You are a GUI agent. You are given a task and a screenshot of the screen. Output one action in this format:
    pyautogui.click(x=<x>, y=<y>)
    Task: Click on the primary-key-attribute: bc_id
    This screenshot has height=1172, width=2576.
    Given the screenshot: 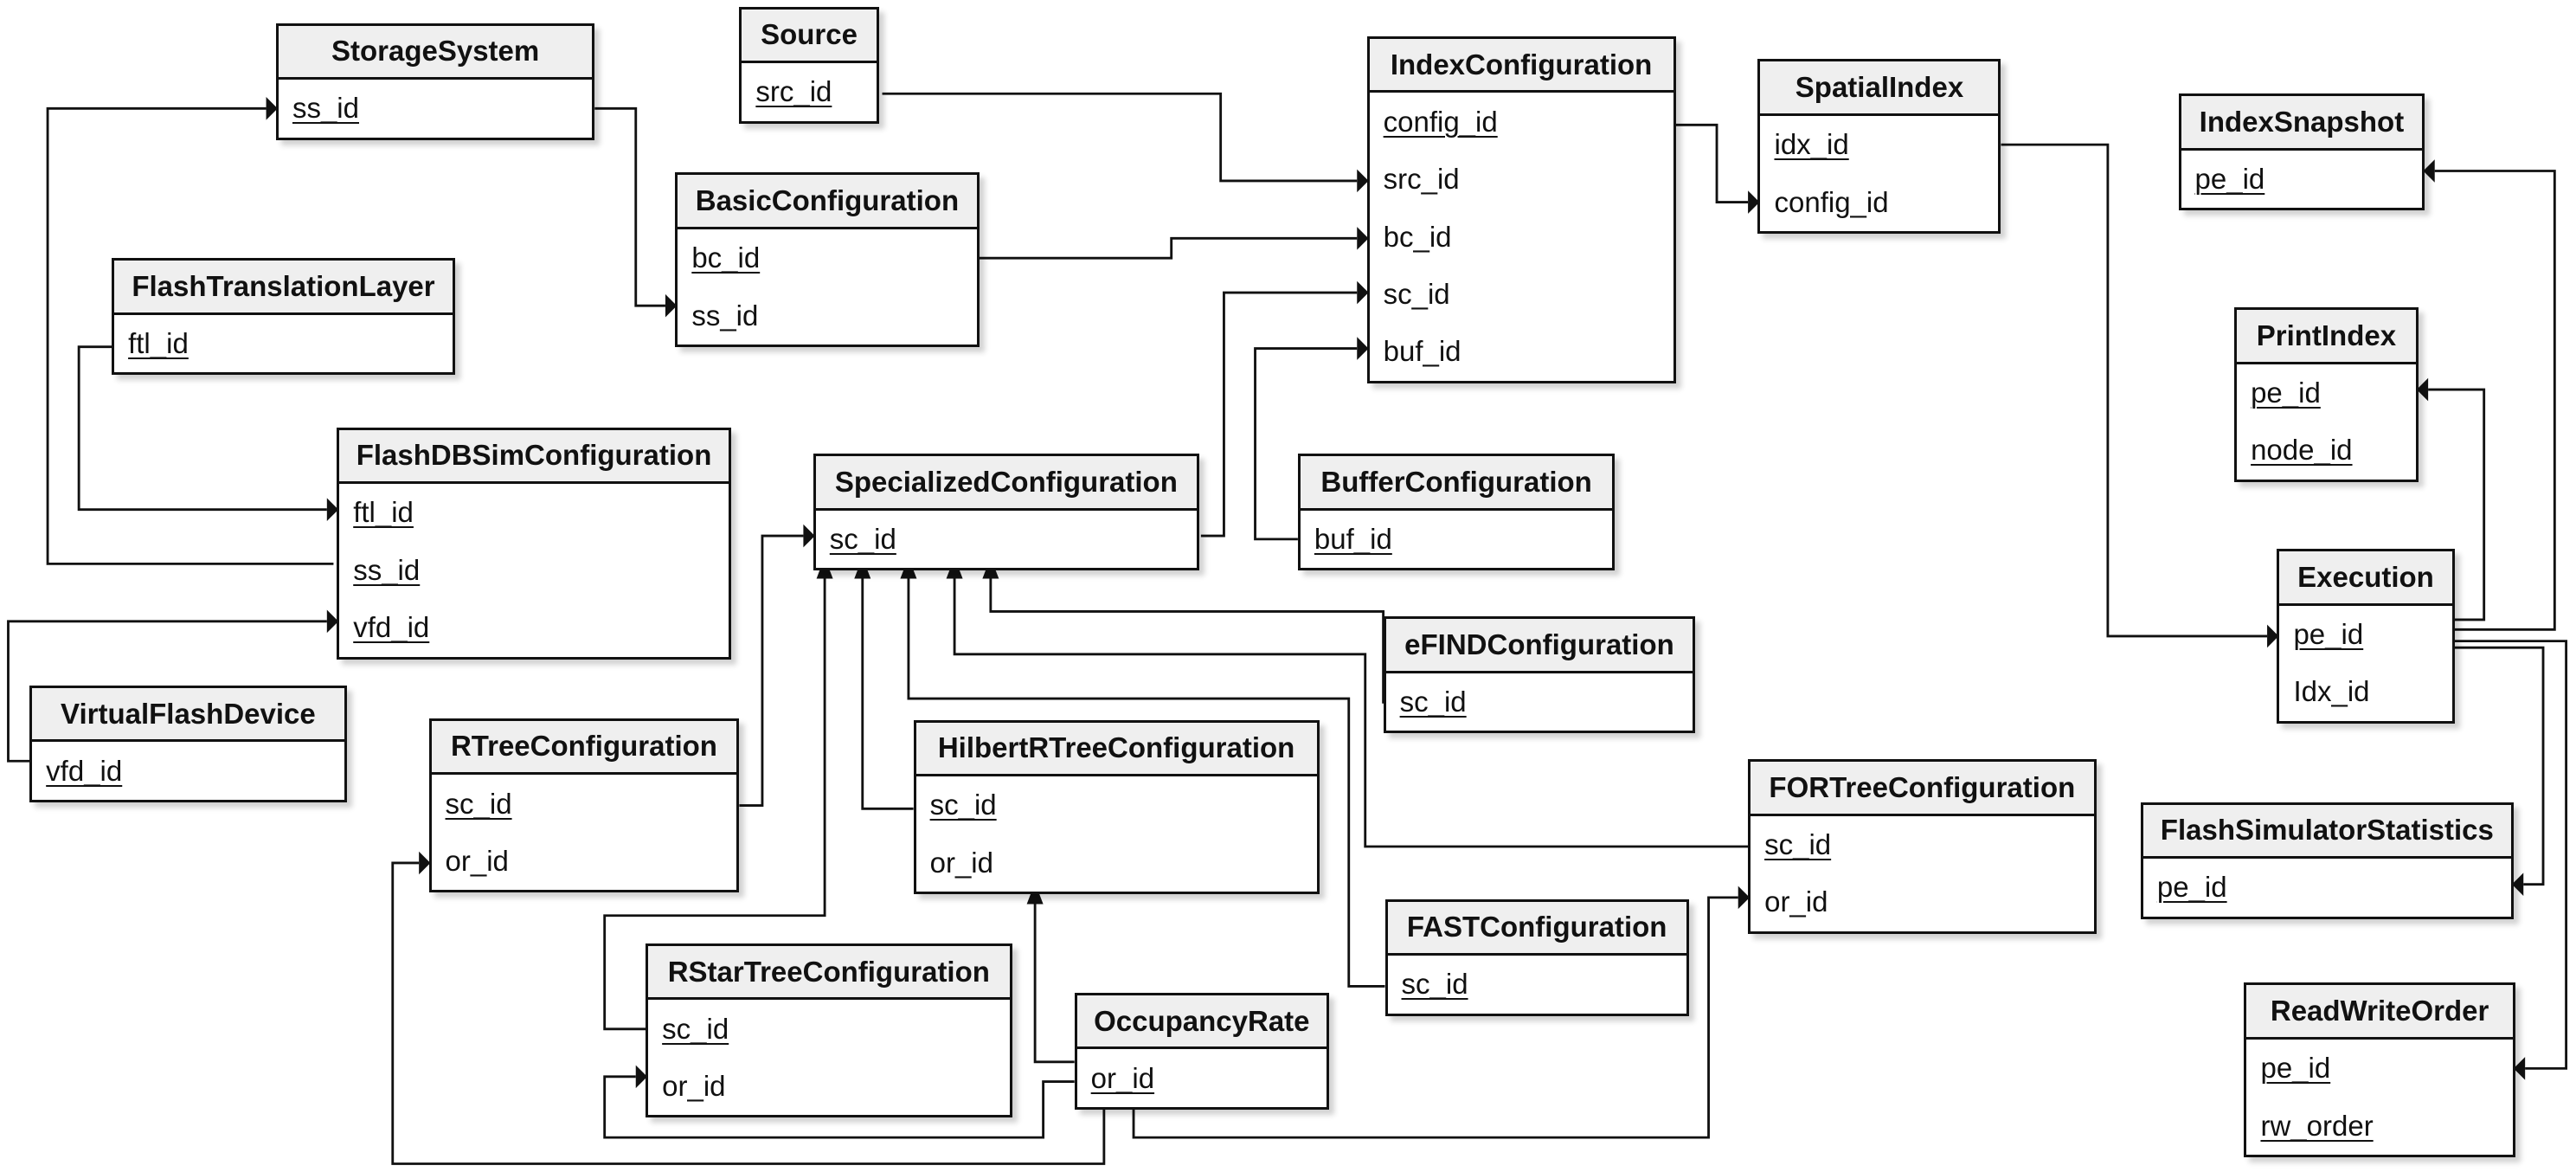 What is the action you would take?
    pyautogui.click(x=827, y=258)
    